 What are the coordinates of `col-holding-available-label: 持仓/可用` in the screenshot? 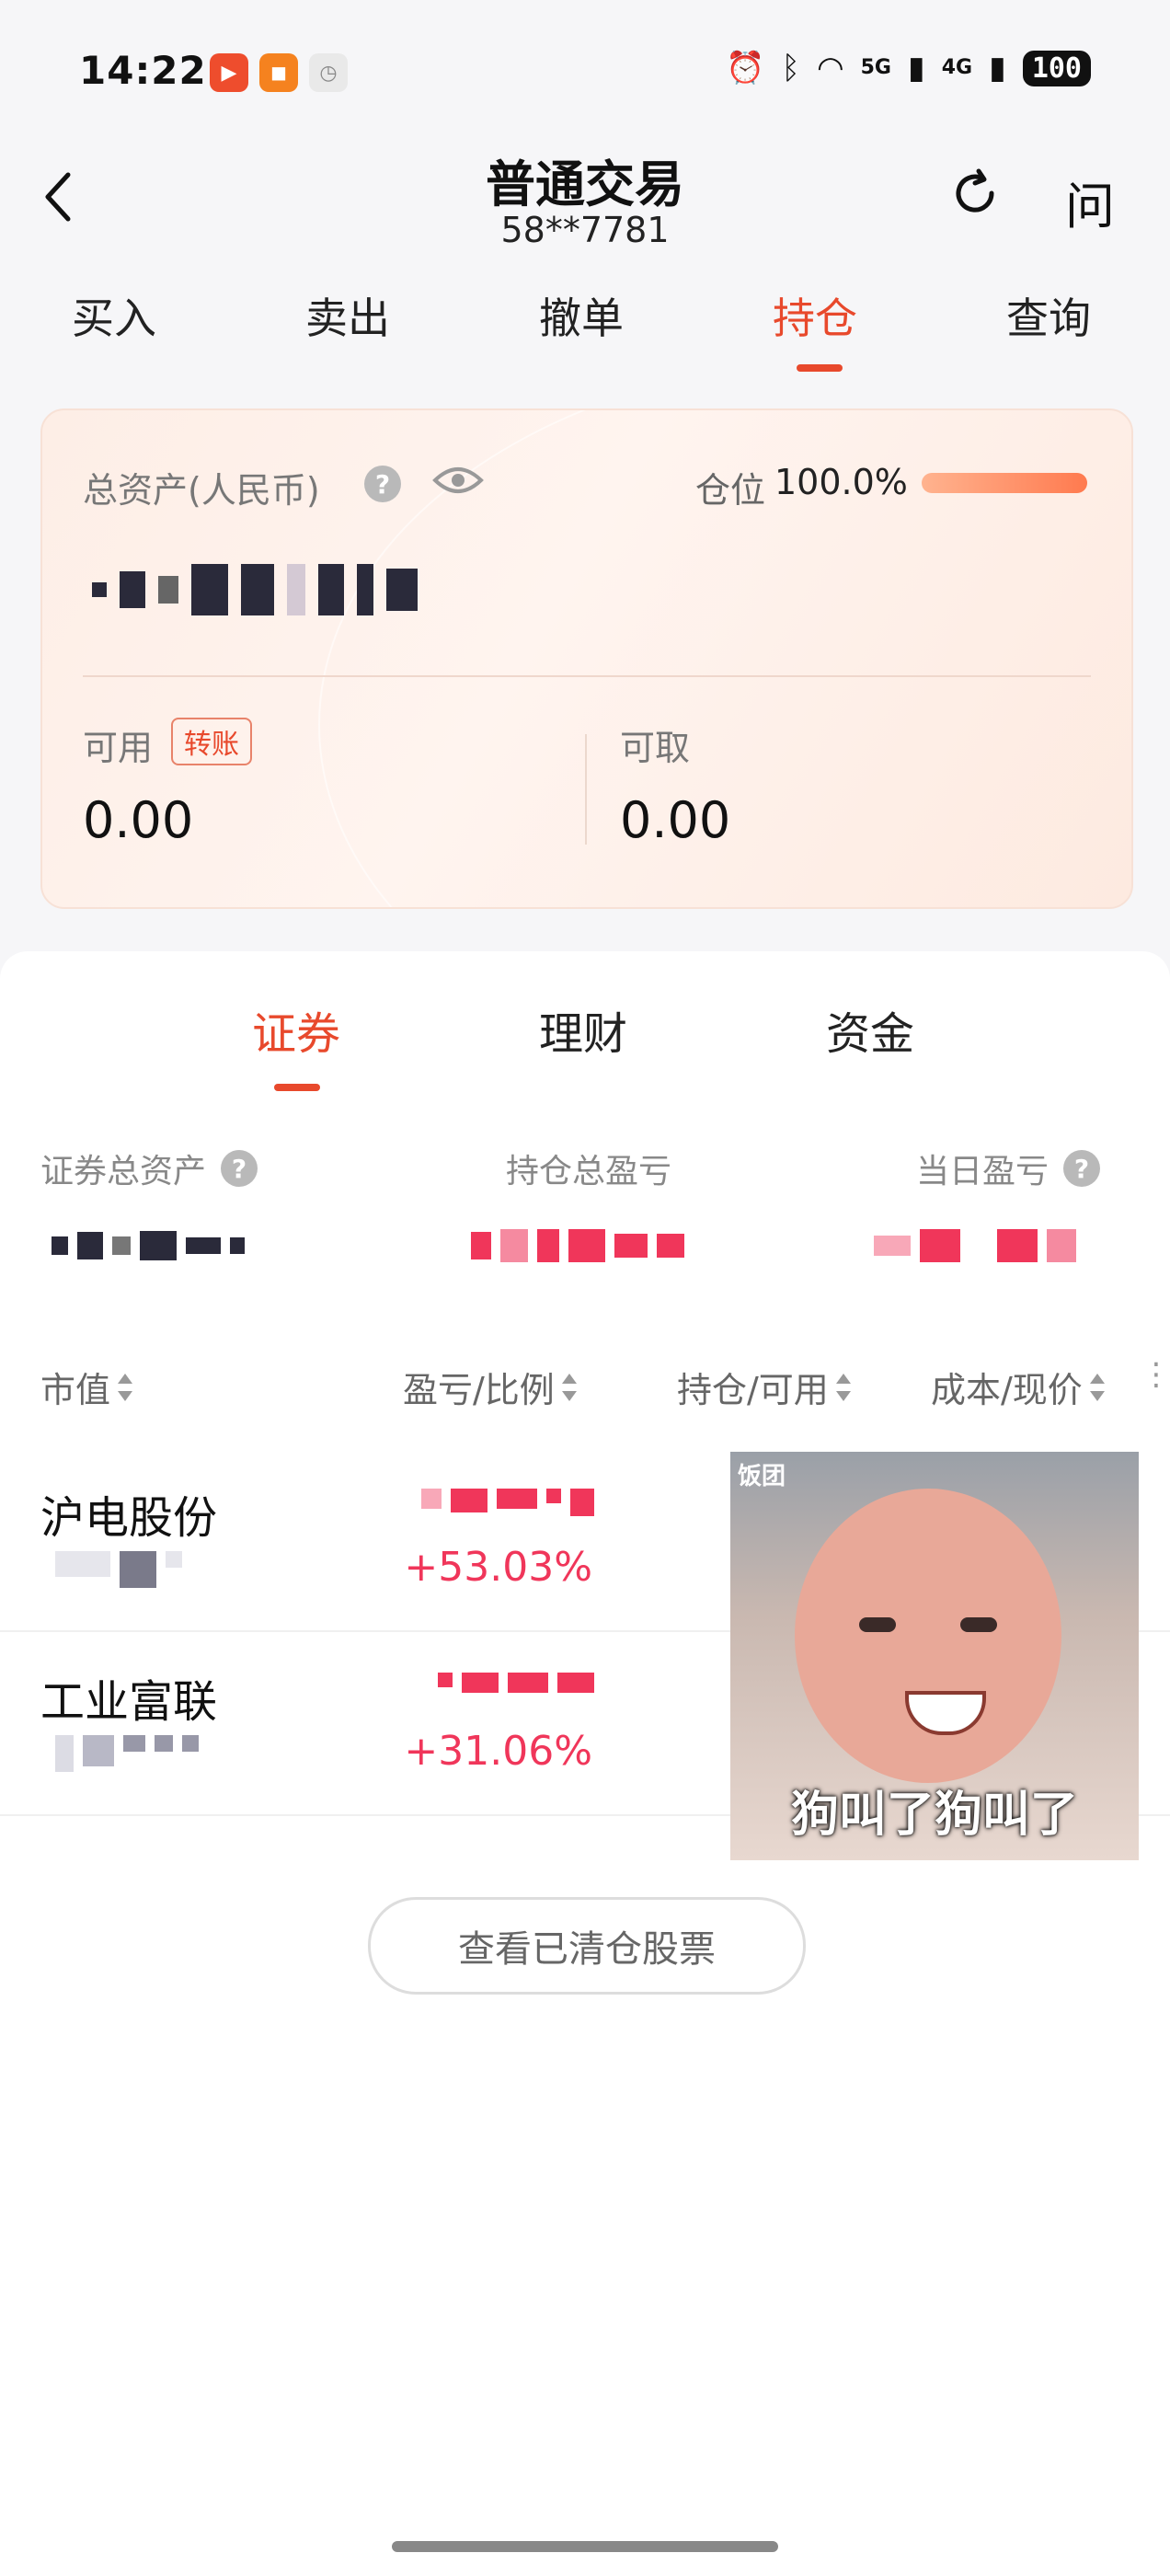 It's located at (753, 1390).